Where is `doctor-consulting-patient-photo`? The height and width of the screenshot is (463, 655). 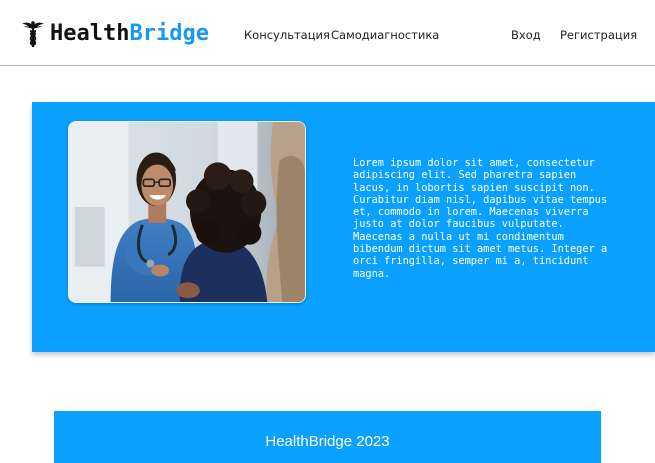
doctor-consulting-patient-photo is located at coordinates (187, 212).